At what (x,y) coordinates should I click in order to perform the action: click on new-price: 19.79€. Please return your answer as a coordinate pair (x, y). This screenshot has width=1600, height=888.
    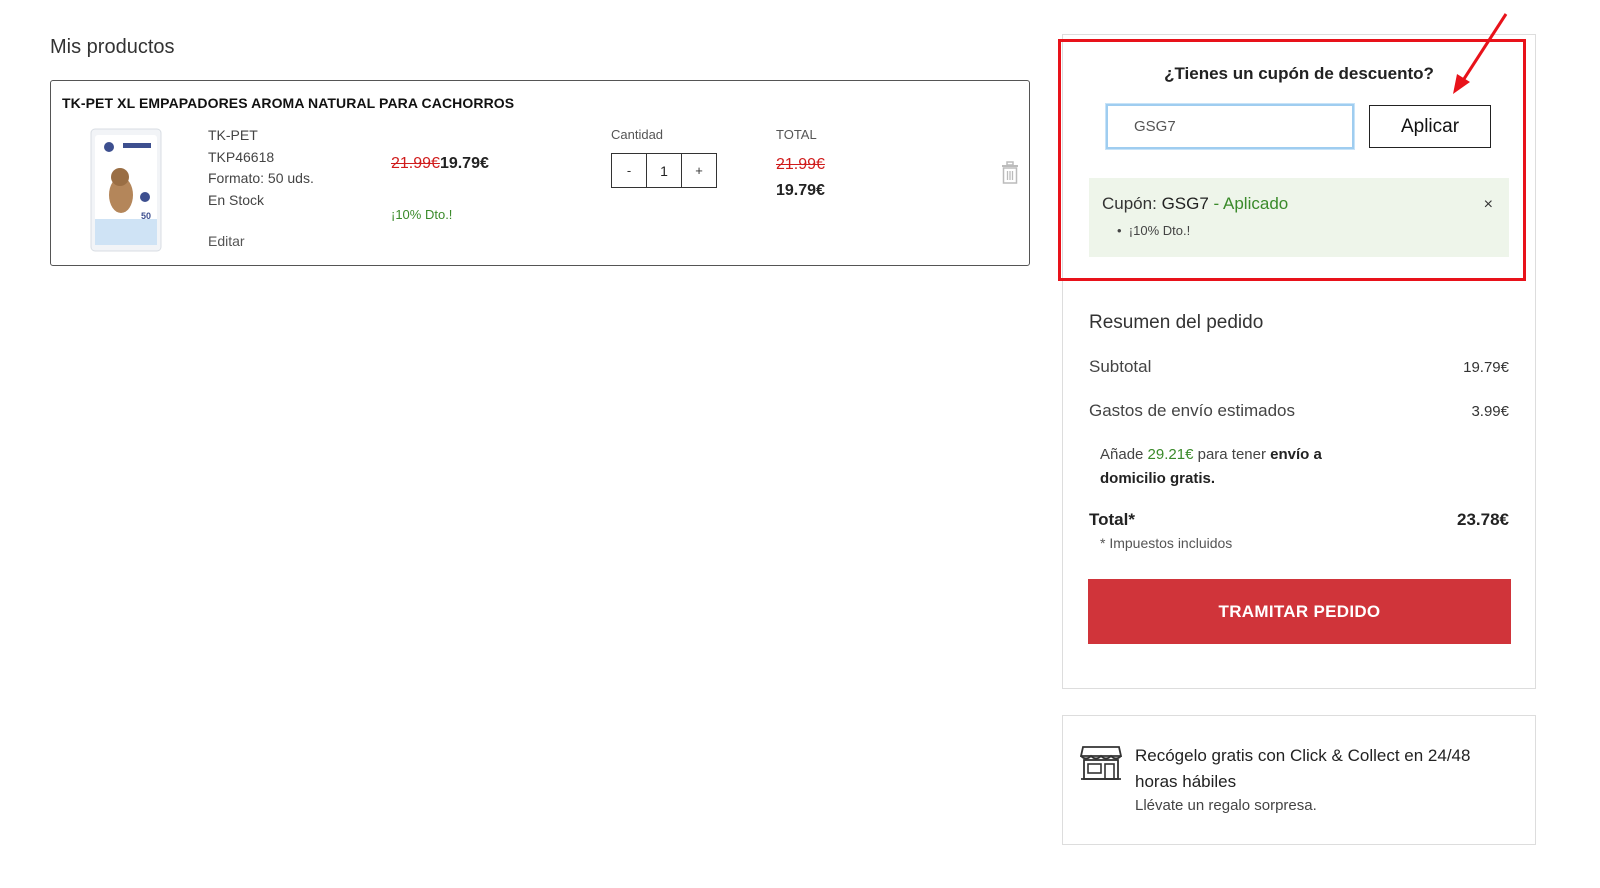
    Looking at the image, I should click on (464, 163).